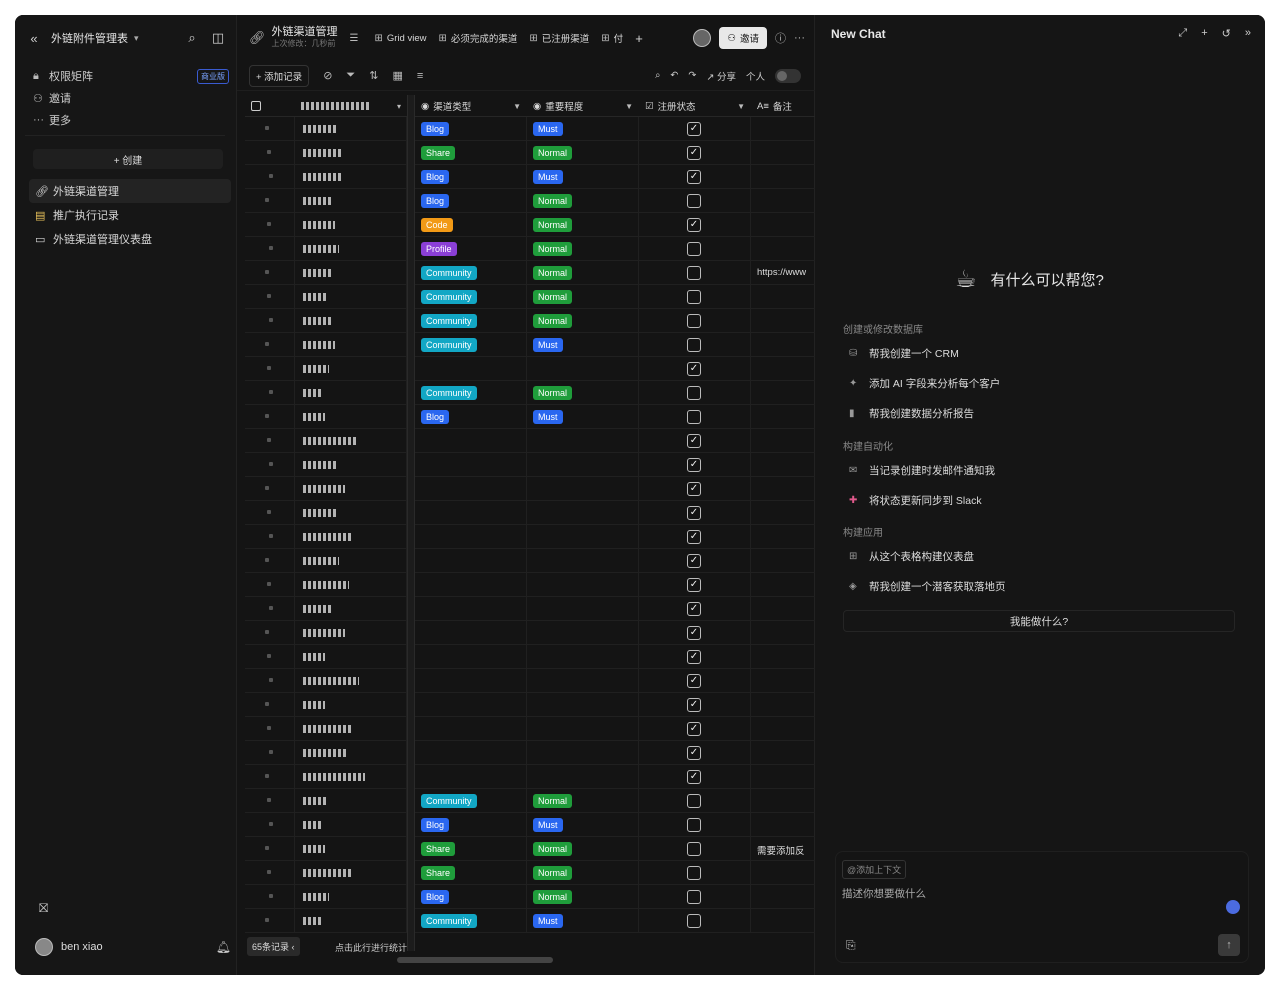 This screenshot has width=1280, height=990. Describe the element at coordinates (133, 947) in the screenshot. I see `user-profile: ben xiao 🔔︎` at that location.